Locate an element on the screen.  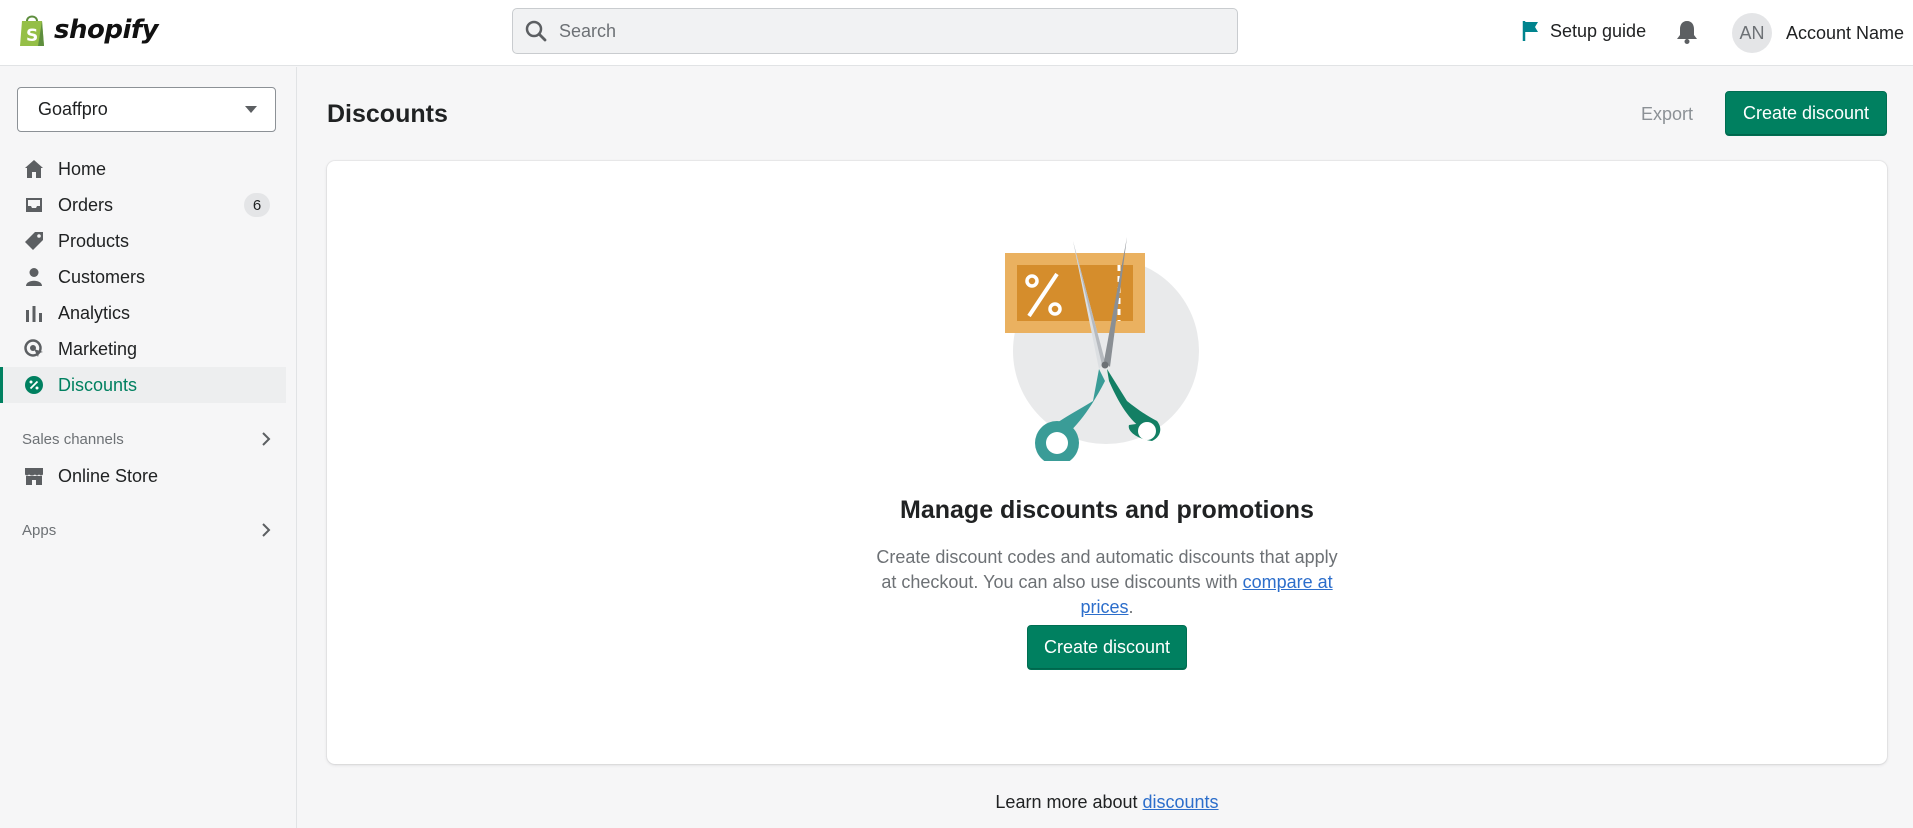
flag-icon is located at coordinates (1530, 31).